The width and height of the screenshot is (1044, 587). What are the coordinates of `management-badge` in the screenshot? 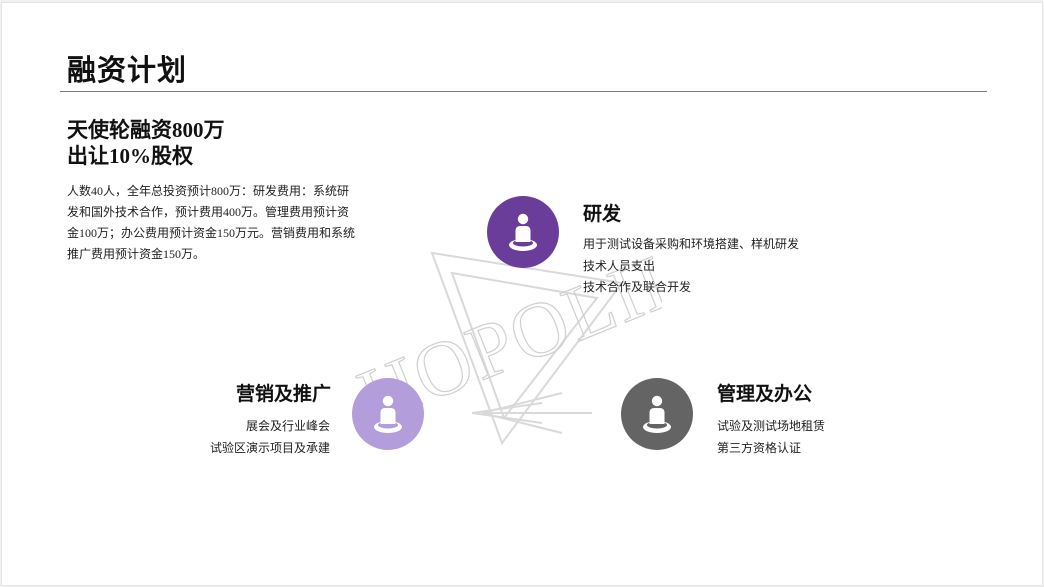 It's located at (657, 414).